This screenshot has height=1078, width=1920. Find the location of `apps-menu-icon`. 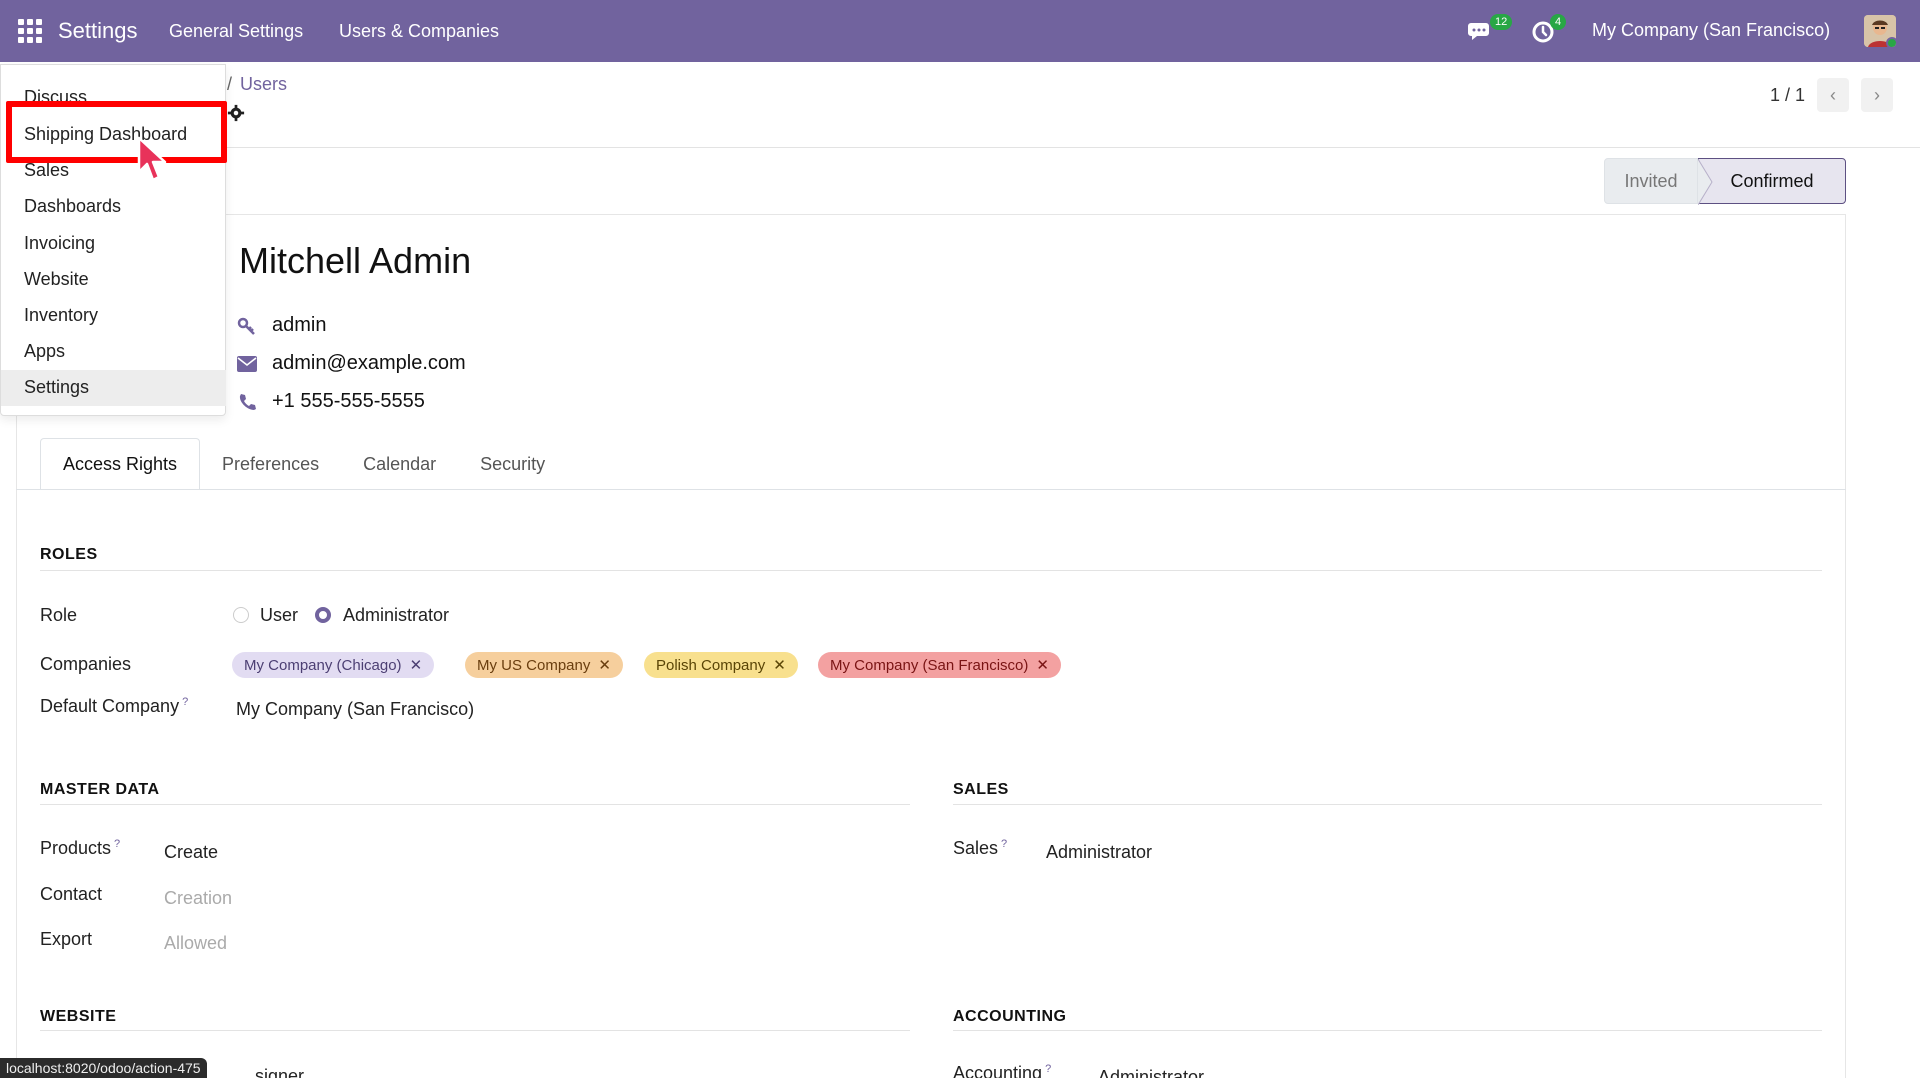

apps-menu-icon is located at coordinates (30, 31).